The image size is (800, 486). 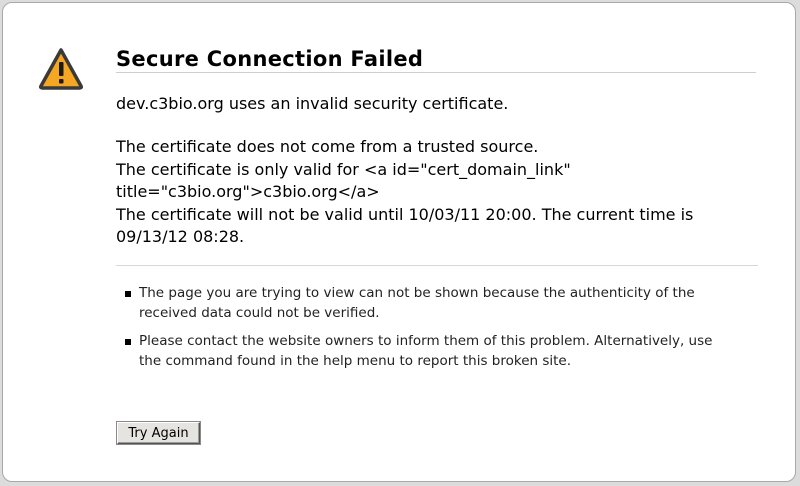 What do you see at coordinates (270, 59) in the screenshot?
I see `error-title: Secure Connection Failed` at bounding box center [270, 59].